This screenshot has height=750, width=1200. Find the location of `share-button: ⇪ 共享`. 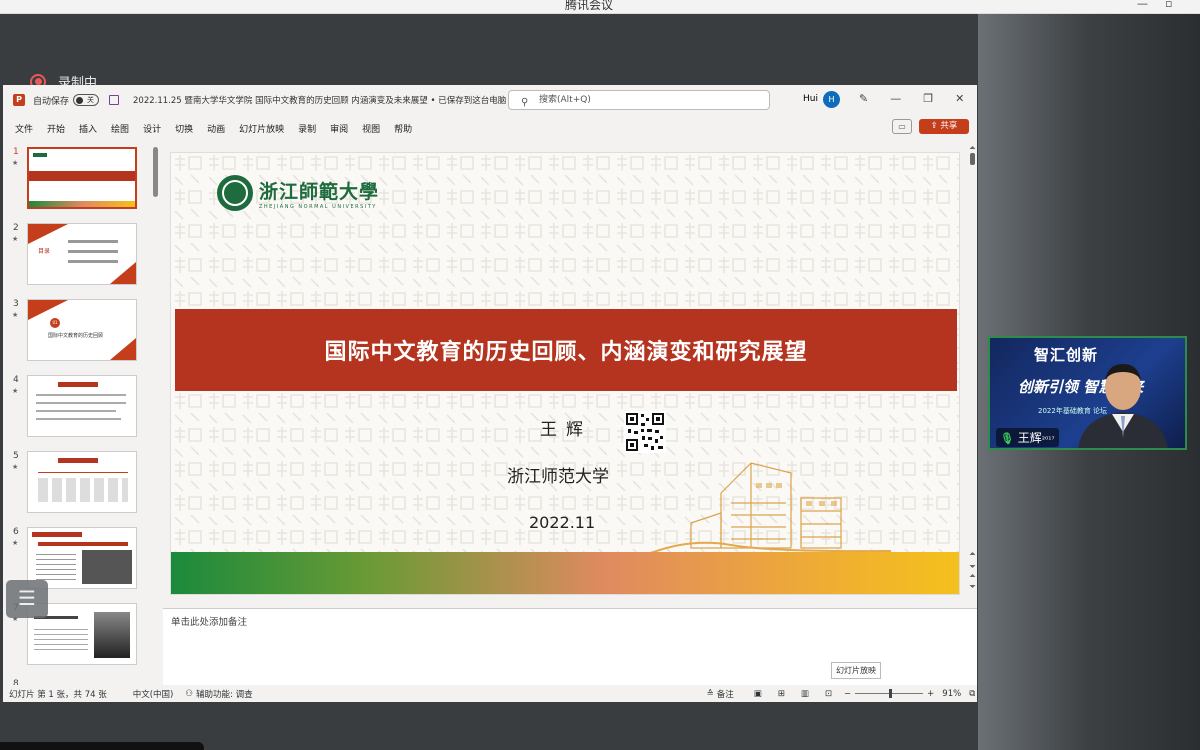

share-button: ⇪ 共享 is located at coordinates (944, 126).